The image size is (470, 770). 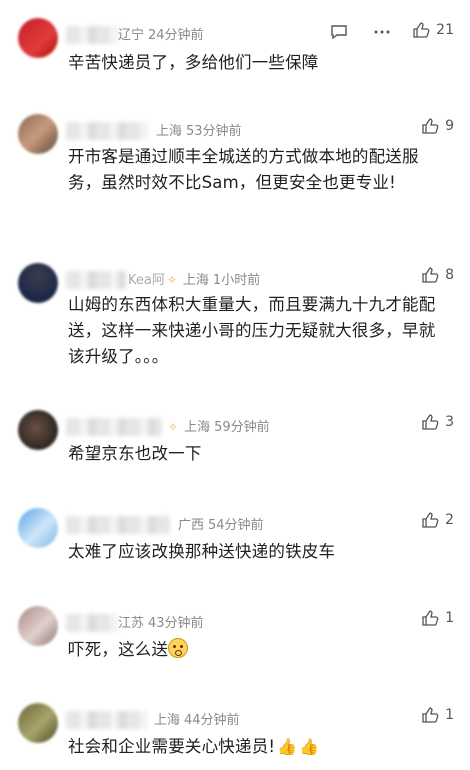 I want to click on comment-text-body: 社会和企业需要关心快递员!, so click(x=172, y=746).